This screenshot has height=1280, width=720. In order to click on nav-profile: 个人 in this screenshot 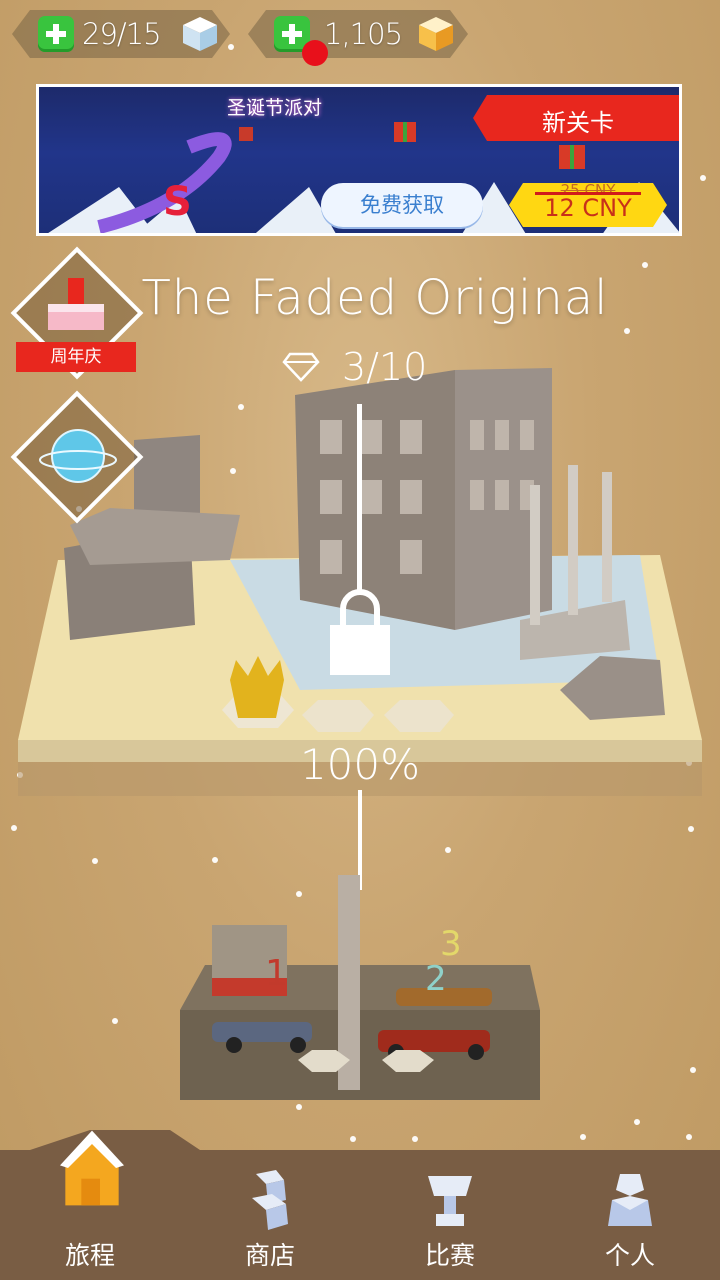, I will do `click(630, 1215)`.